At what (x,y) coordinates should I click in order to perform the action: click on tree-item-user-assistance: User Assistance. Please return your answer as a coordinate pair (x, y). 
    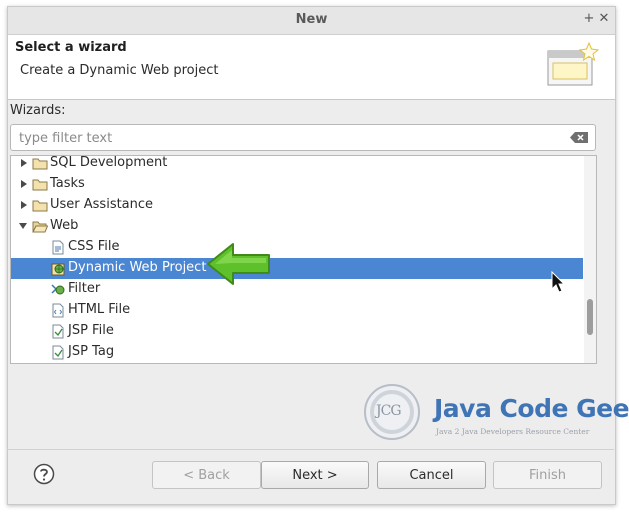
    Looking at the image, I should click on (297, 205).